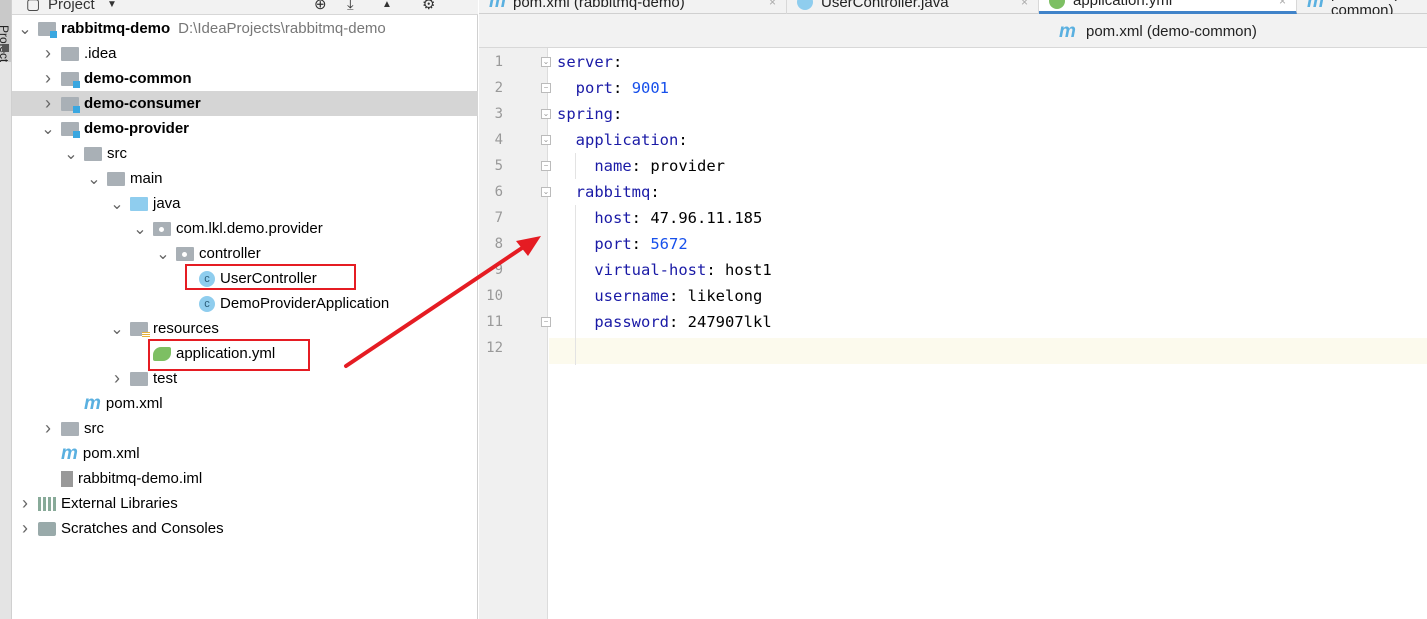 The width and height of the screenshot is (1427, 619). I want to click on arrow-head, so click(528, 246).